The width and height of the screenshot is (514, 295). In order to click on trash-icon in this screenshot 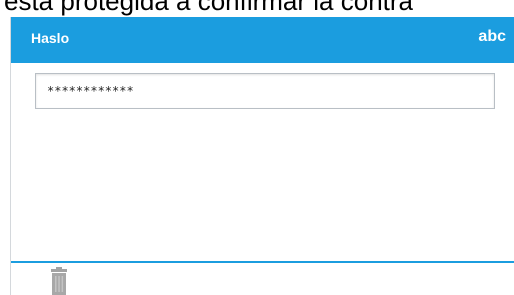, I will do `click(59, 281)`.